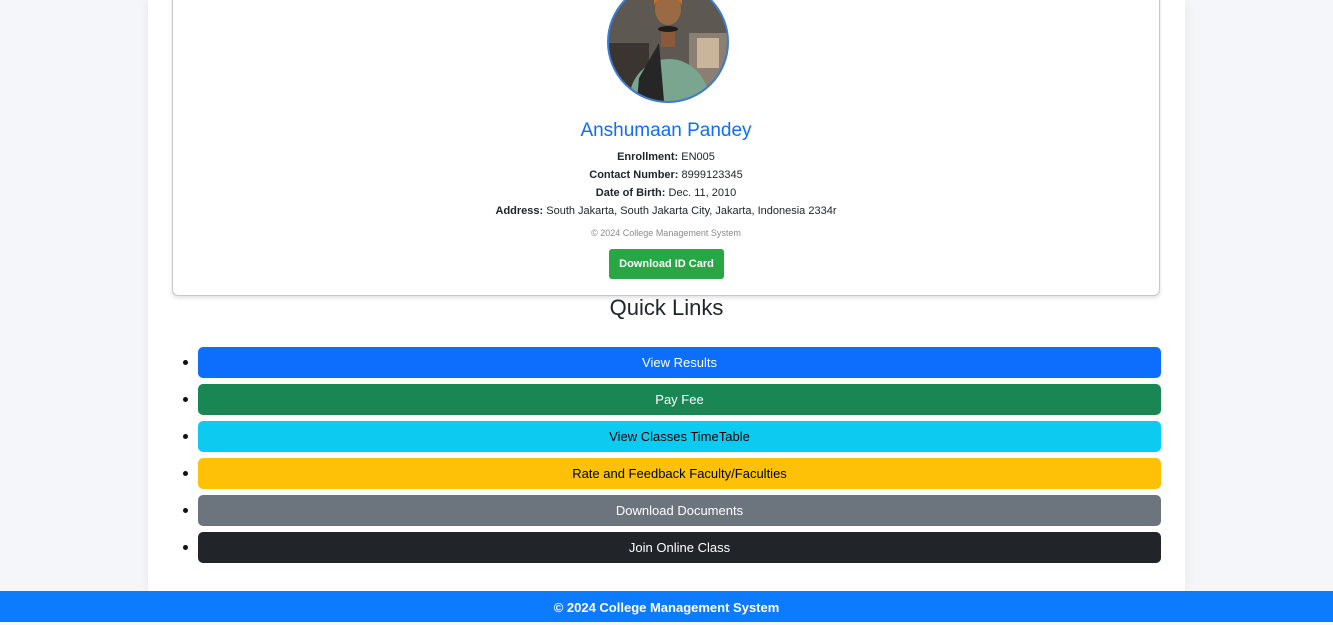 Image resolution: width=1333 pixels, height=625 pixels. I want to click on pay-fee-button: Pay Fee, so click(679, 399).